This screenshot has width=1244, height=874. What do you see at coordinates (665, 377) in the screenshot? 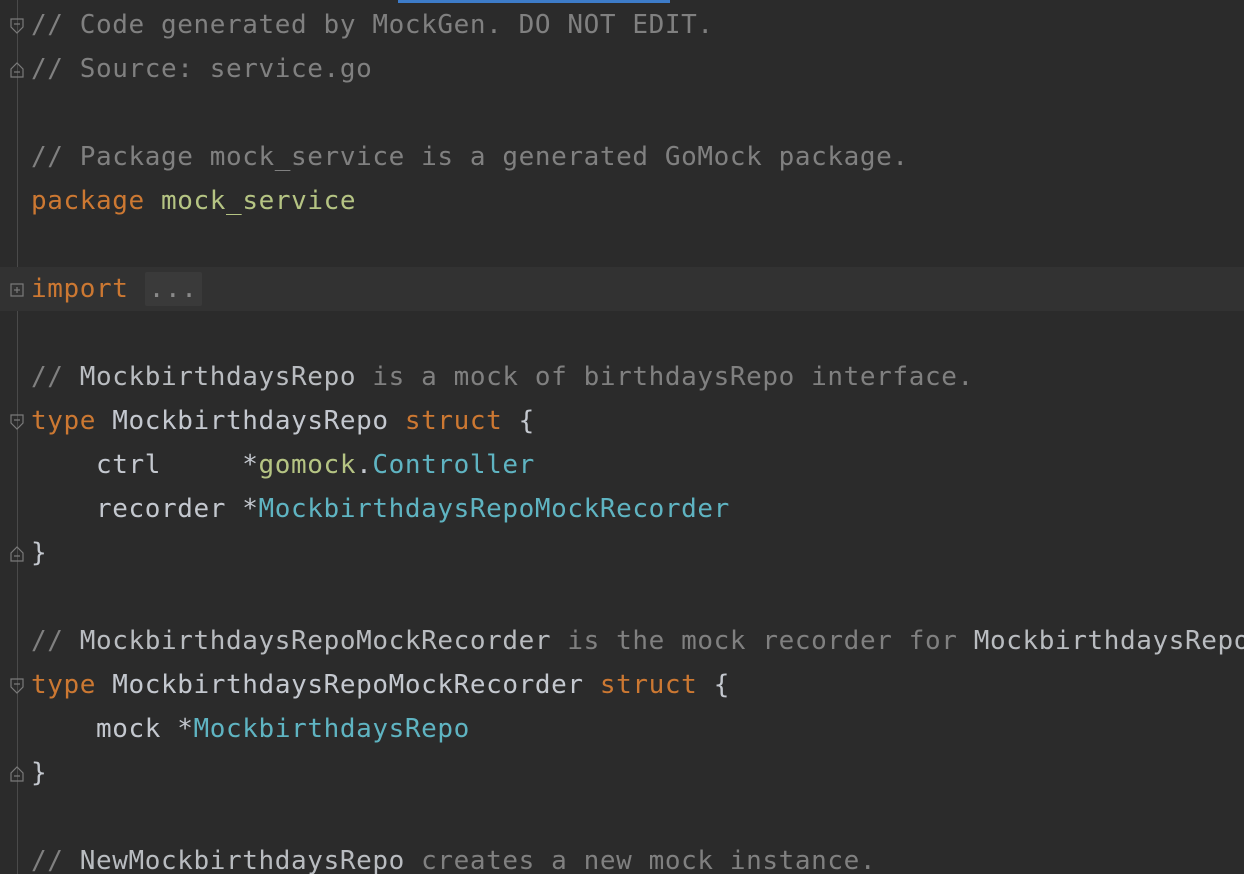
I see `code-token: is a mock of birthdaysRepo interface.` at bounding box center [665, 377].